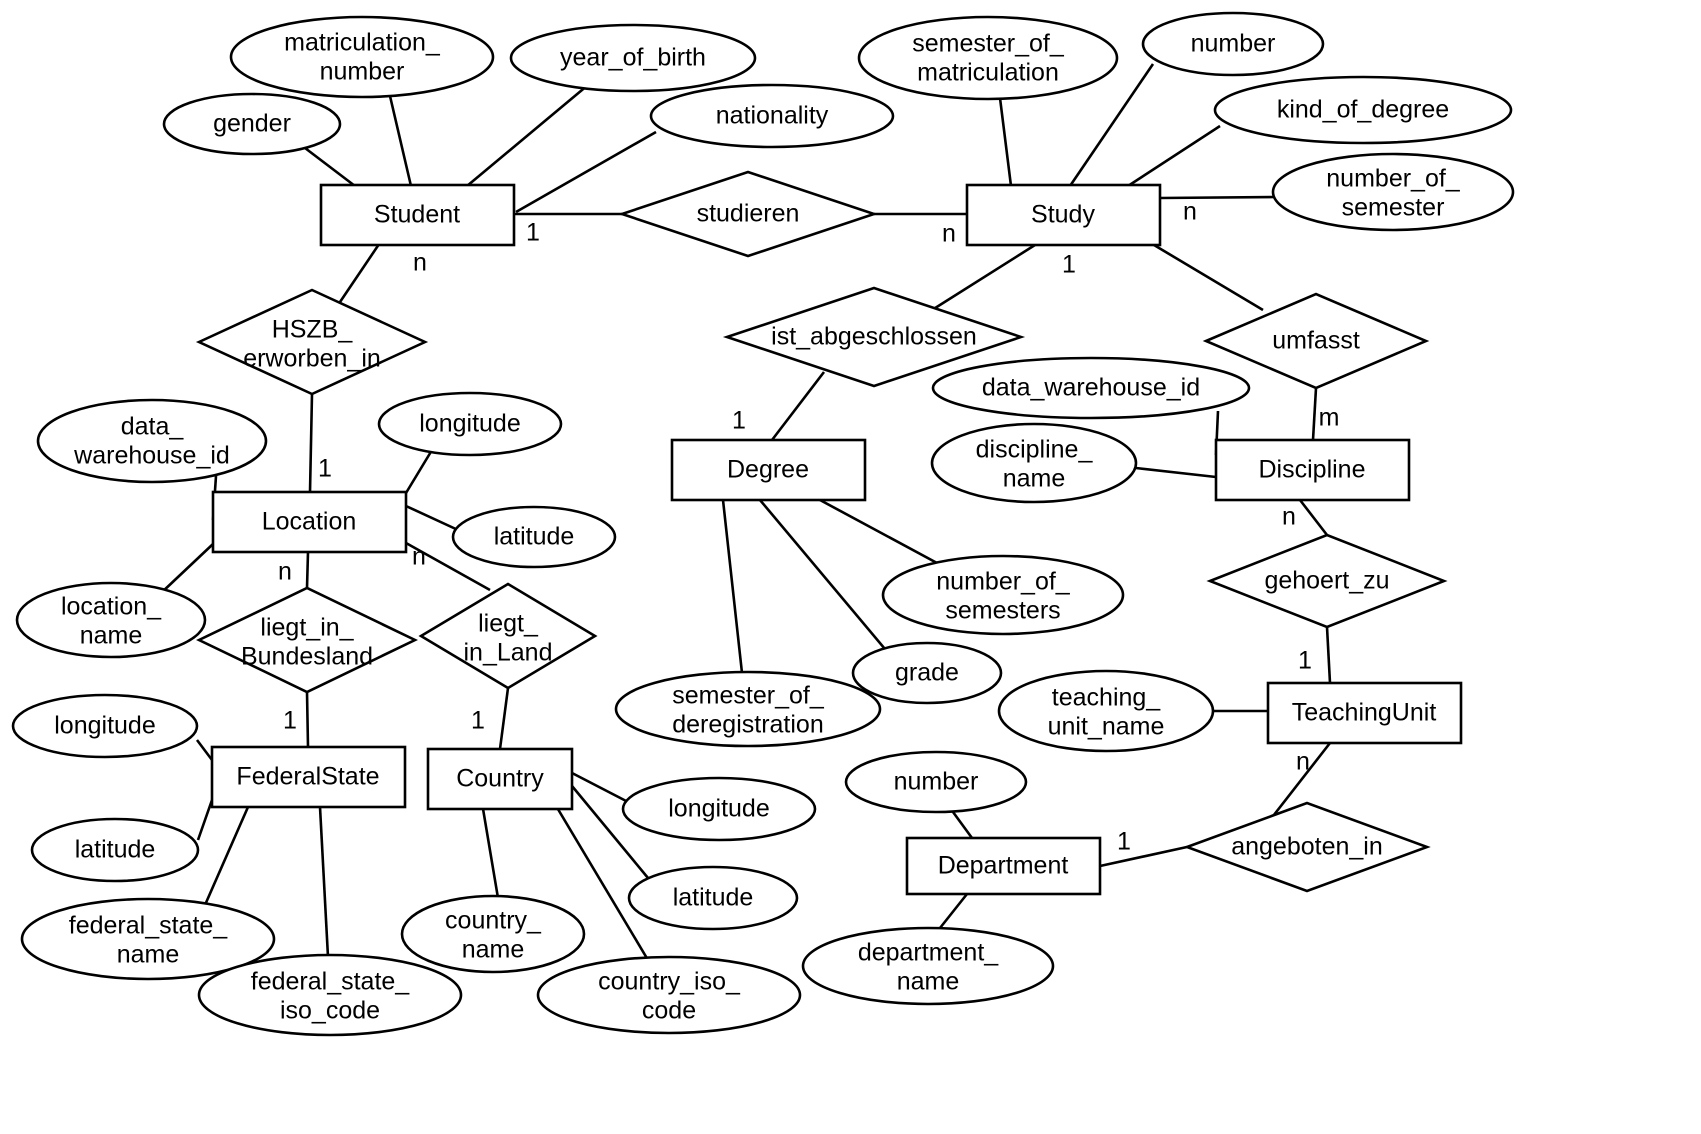 This screenshot has height=1134, width=1701. What do you see at coordinates (504, 718) in the screenshot?
I see `edge-liegt-land-country` at bounding box center [504, 718].